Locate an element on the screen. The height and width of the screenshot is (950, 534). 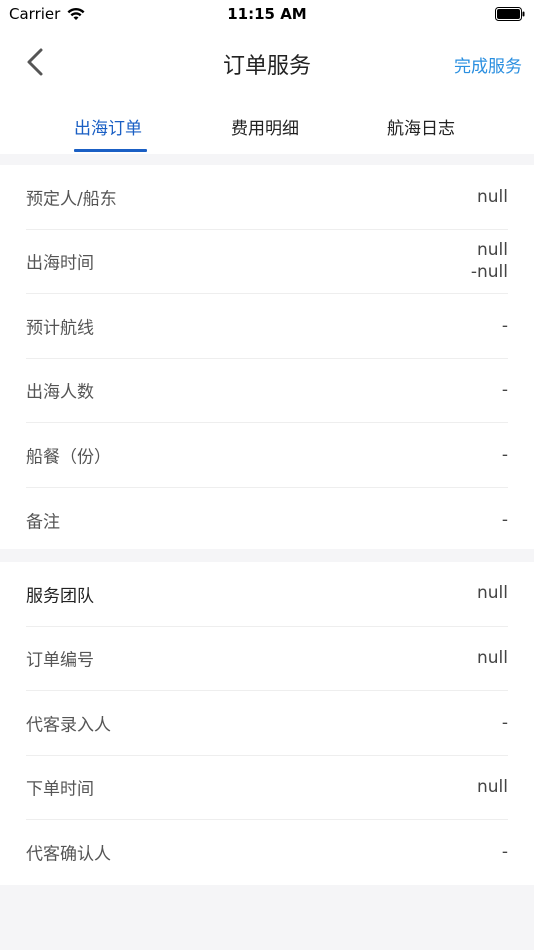
planned-route-label: 预计航线 is located at coordinates (60, 328).